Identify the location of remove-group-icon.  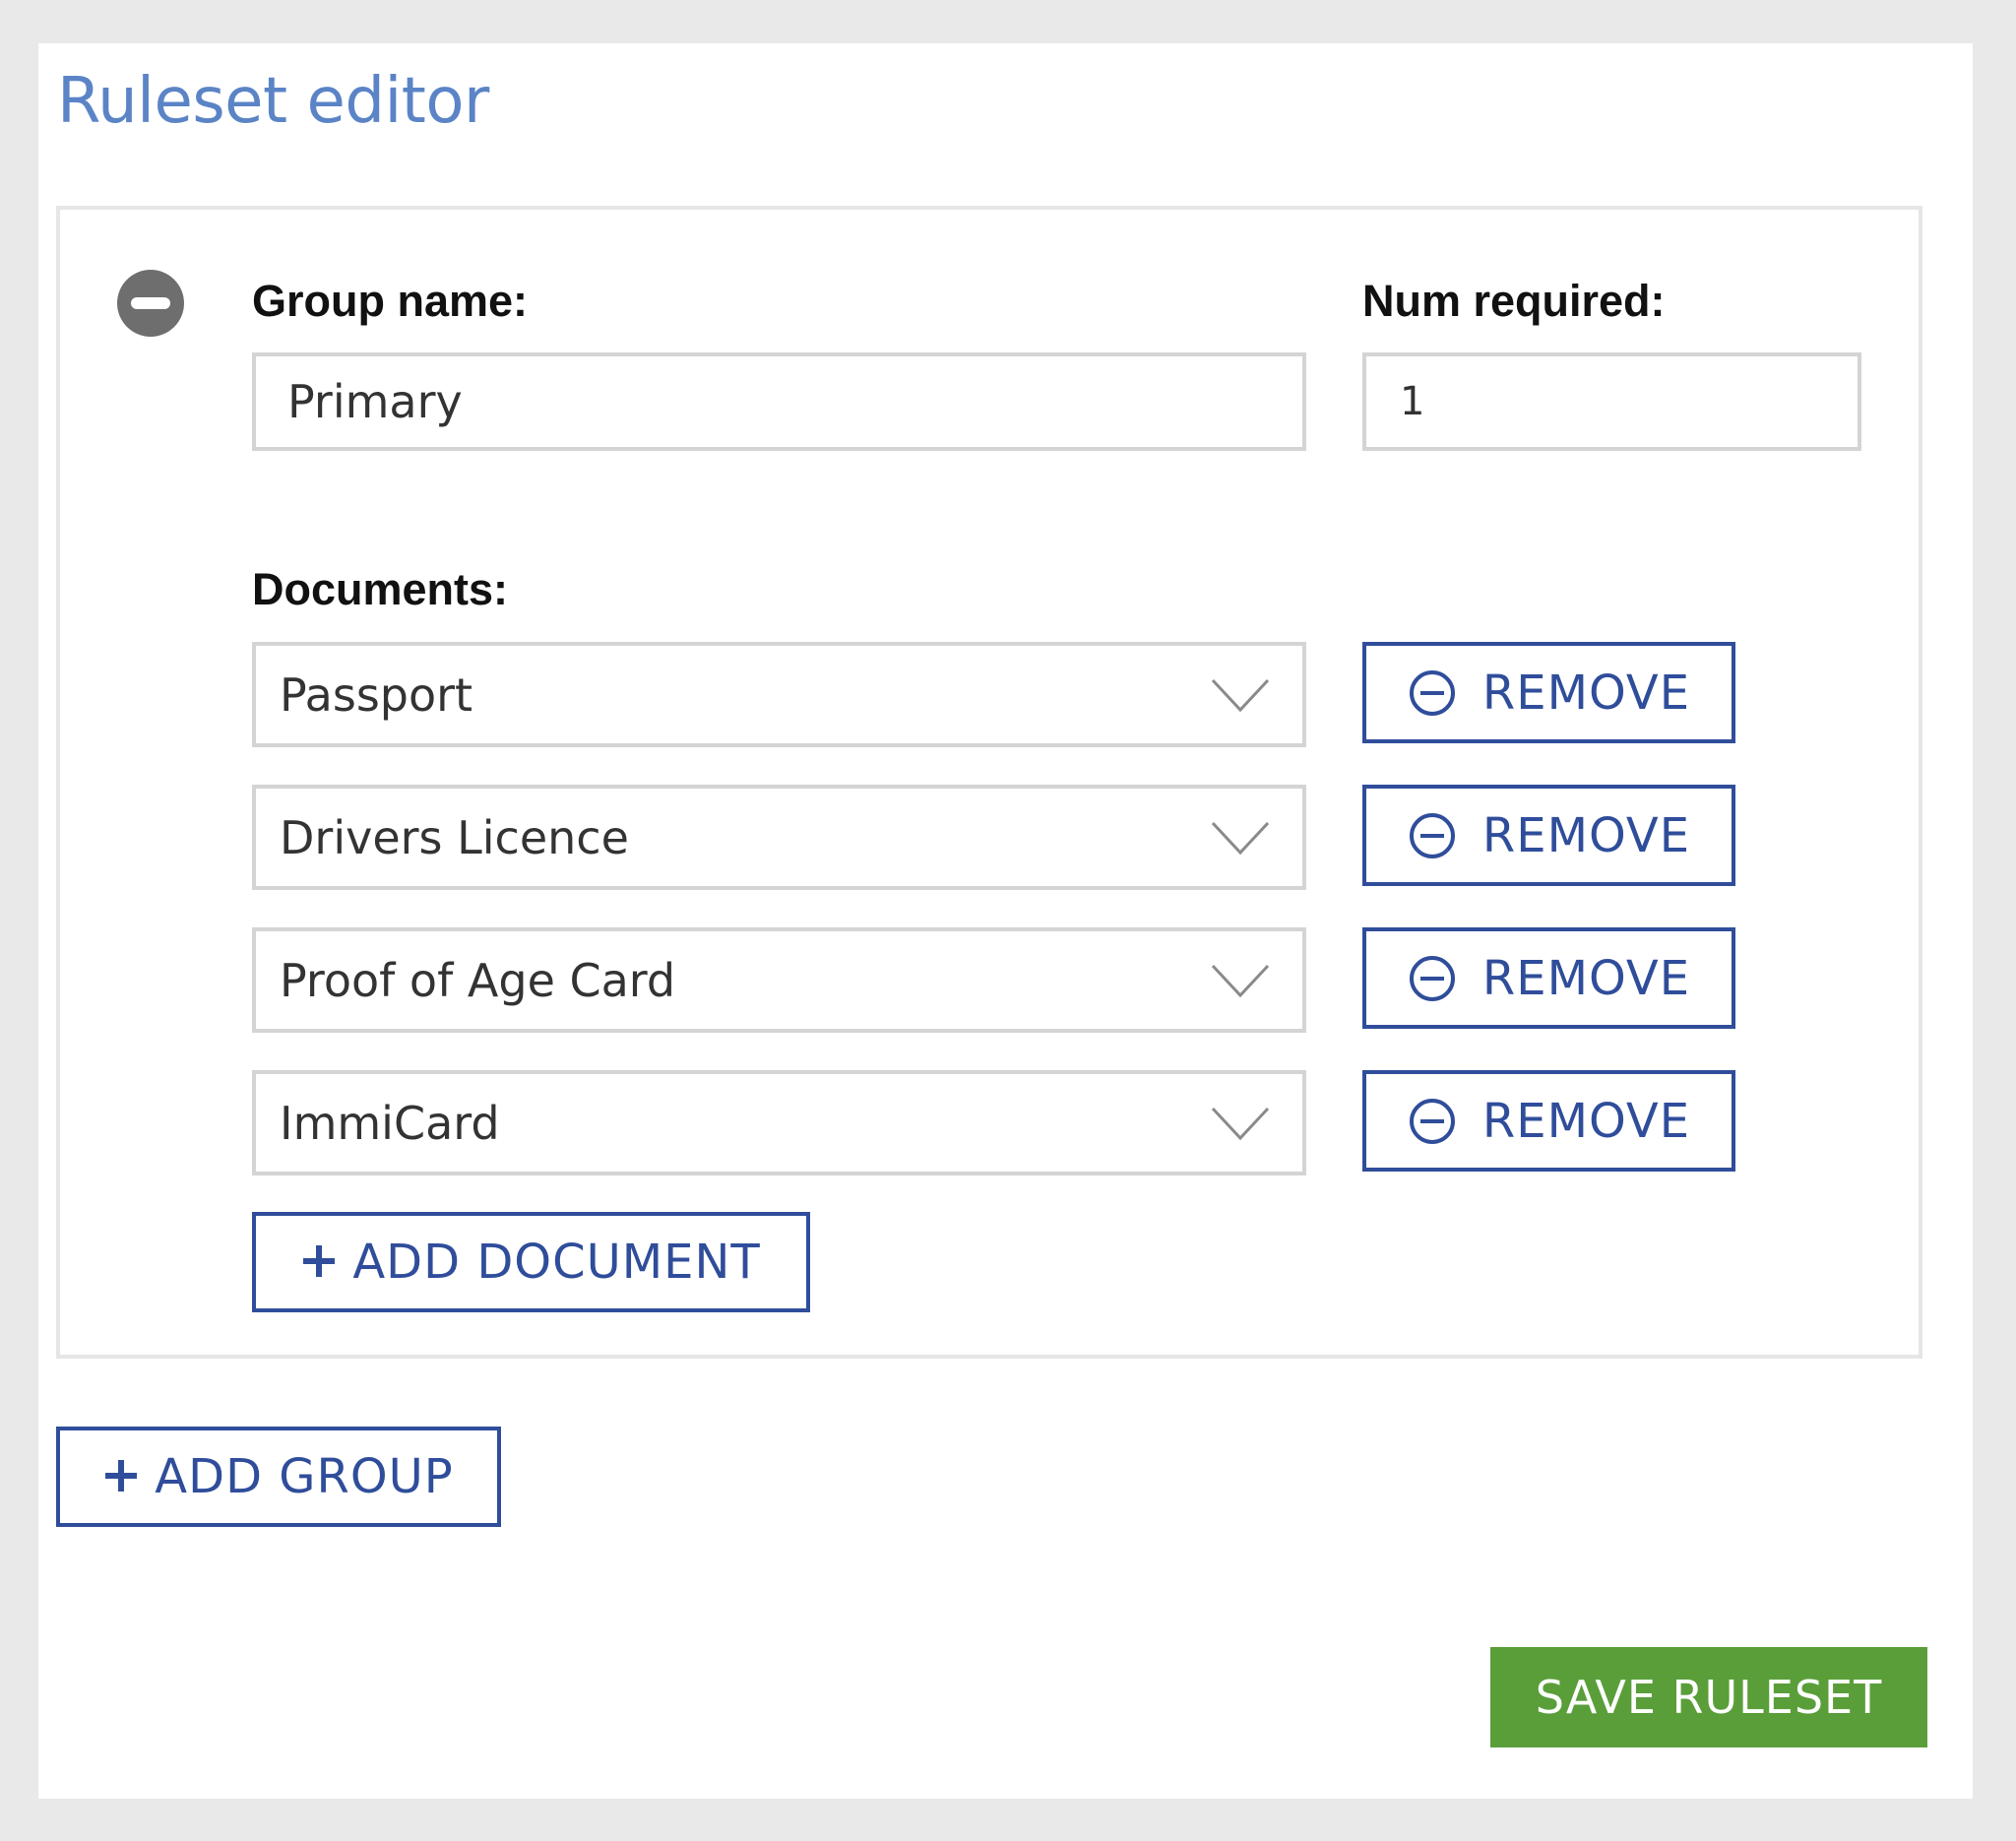
(150, 303).